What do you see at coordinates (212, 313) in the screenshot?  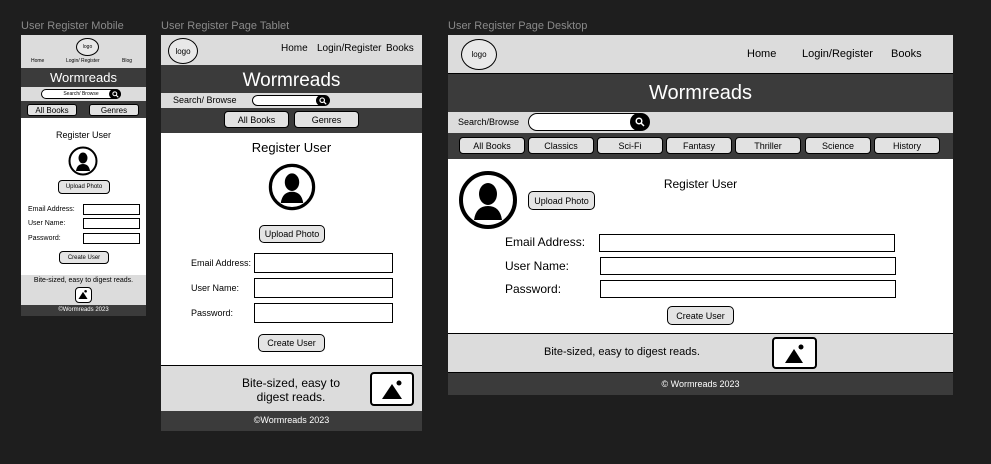 I see `tablet-password-label: Password:` at bounding box center [212, 313].